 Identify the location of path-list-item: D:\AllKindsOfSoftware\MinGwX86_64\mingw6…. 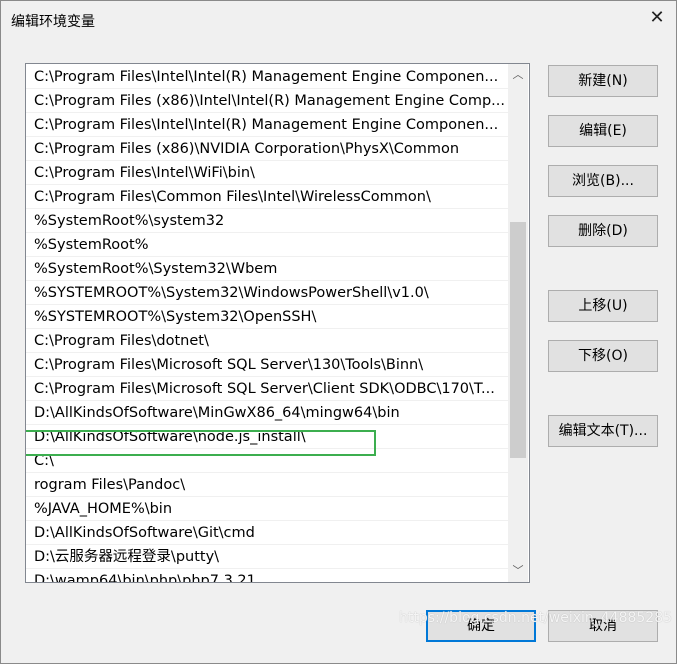
(267, 413).